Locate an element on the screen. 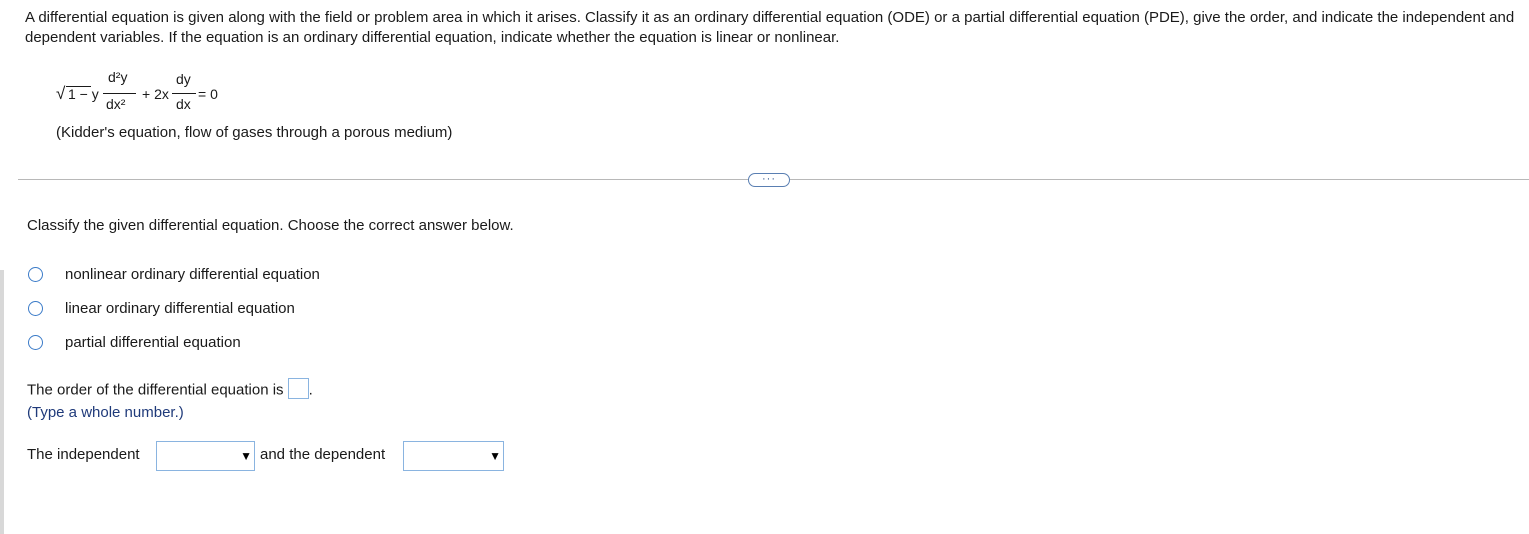 This screenshot has height=534, width=1529. left-scroll-indicator is located at coordinates (2, 402).